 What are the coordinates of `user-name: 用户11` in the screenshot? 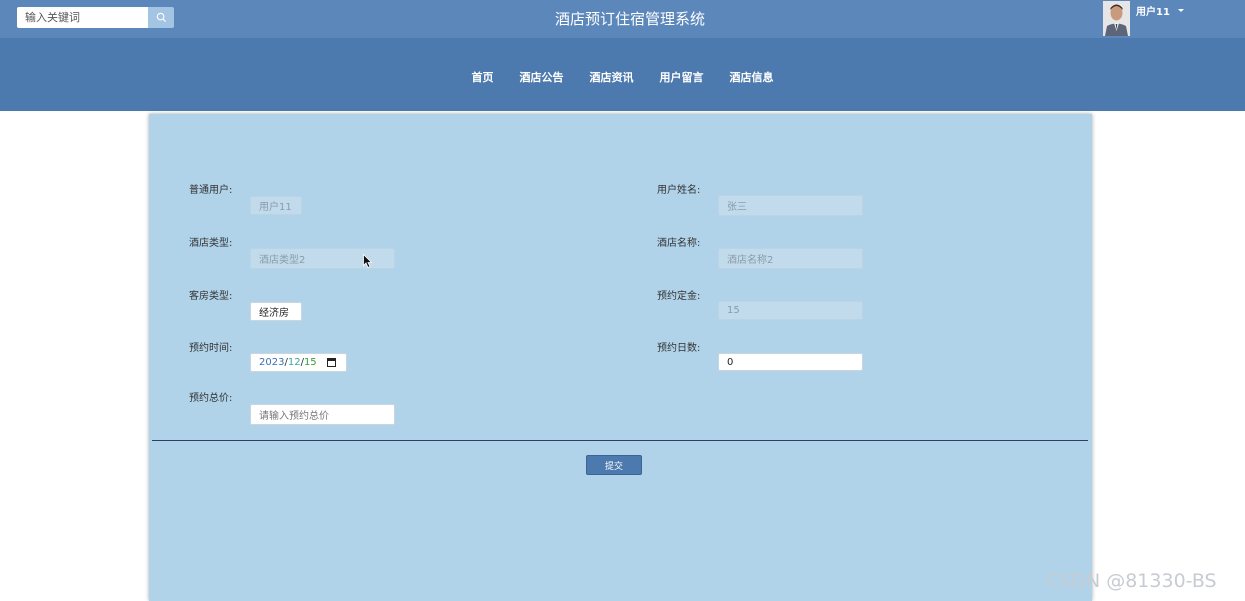 It's located at (1153, 19).